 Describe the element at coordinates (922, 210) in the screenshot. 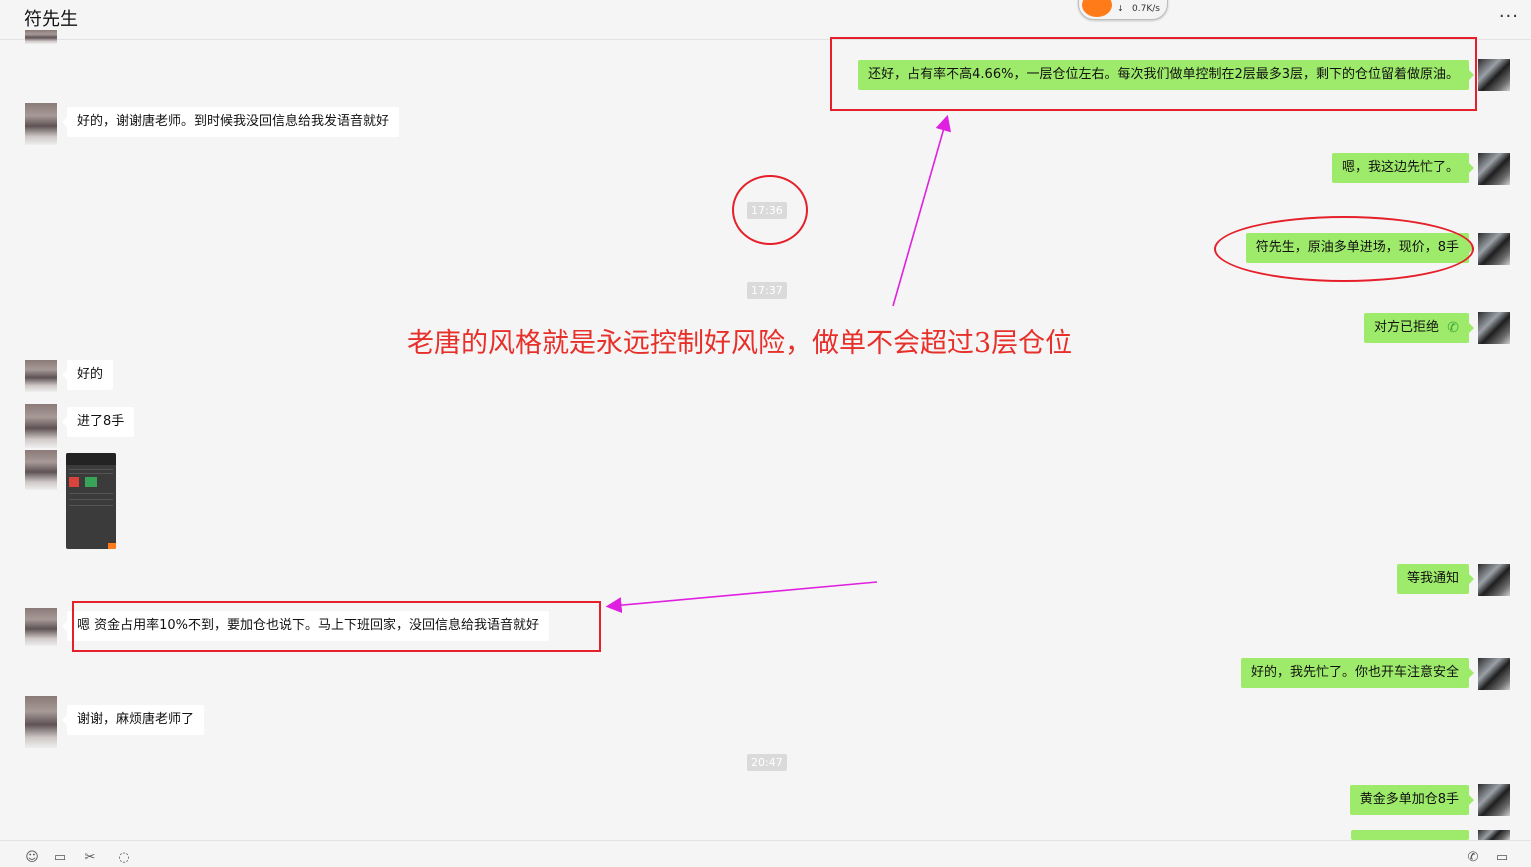

I see `arrow-up` at that location.